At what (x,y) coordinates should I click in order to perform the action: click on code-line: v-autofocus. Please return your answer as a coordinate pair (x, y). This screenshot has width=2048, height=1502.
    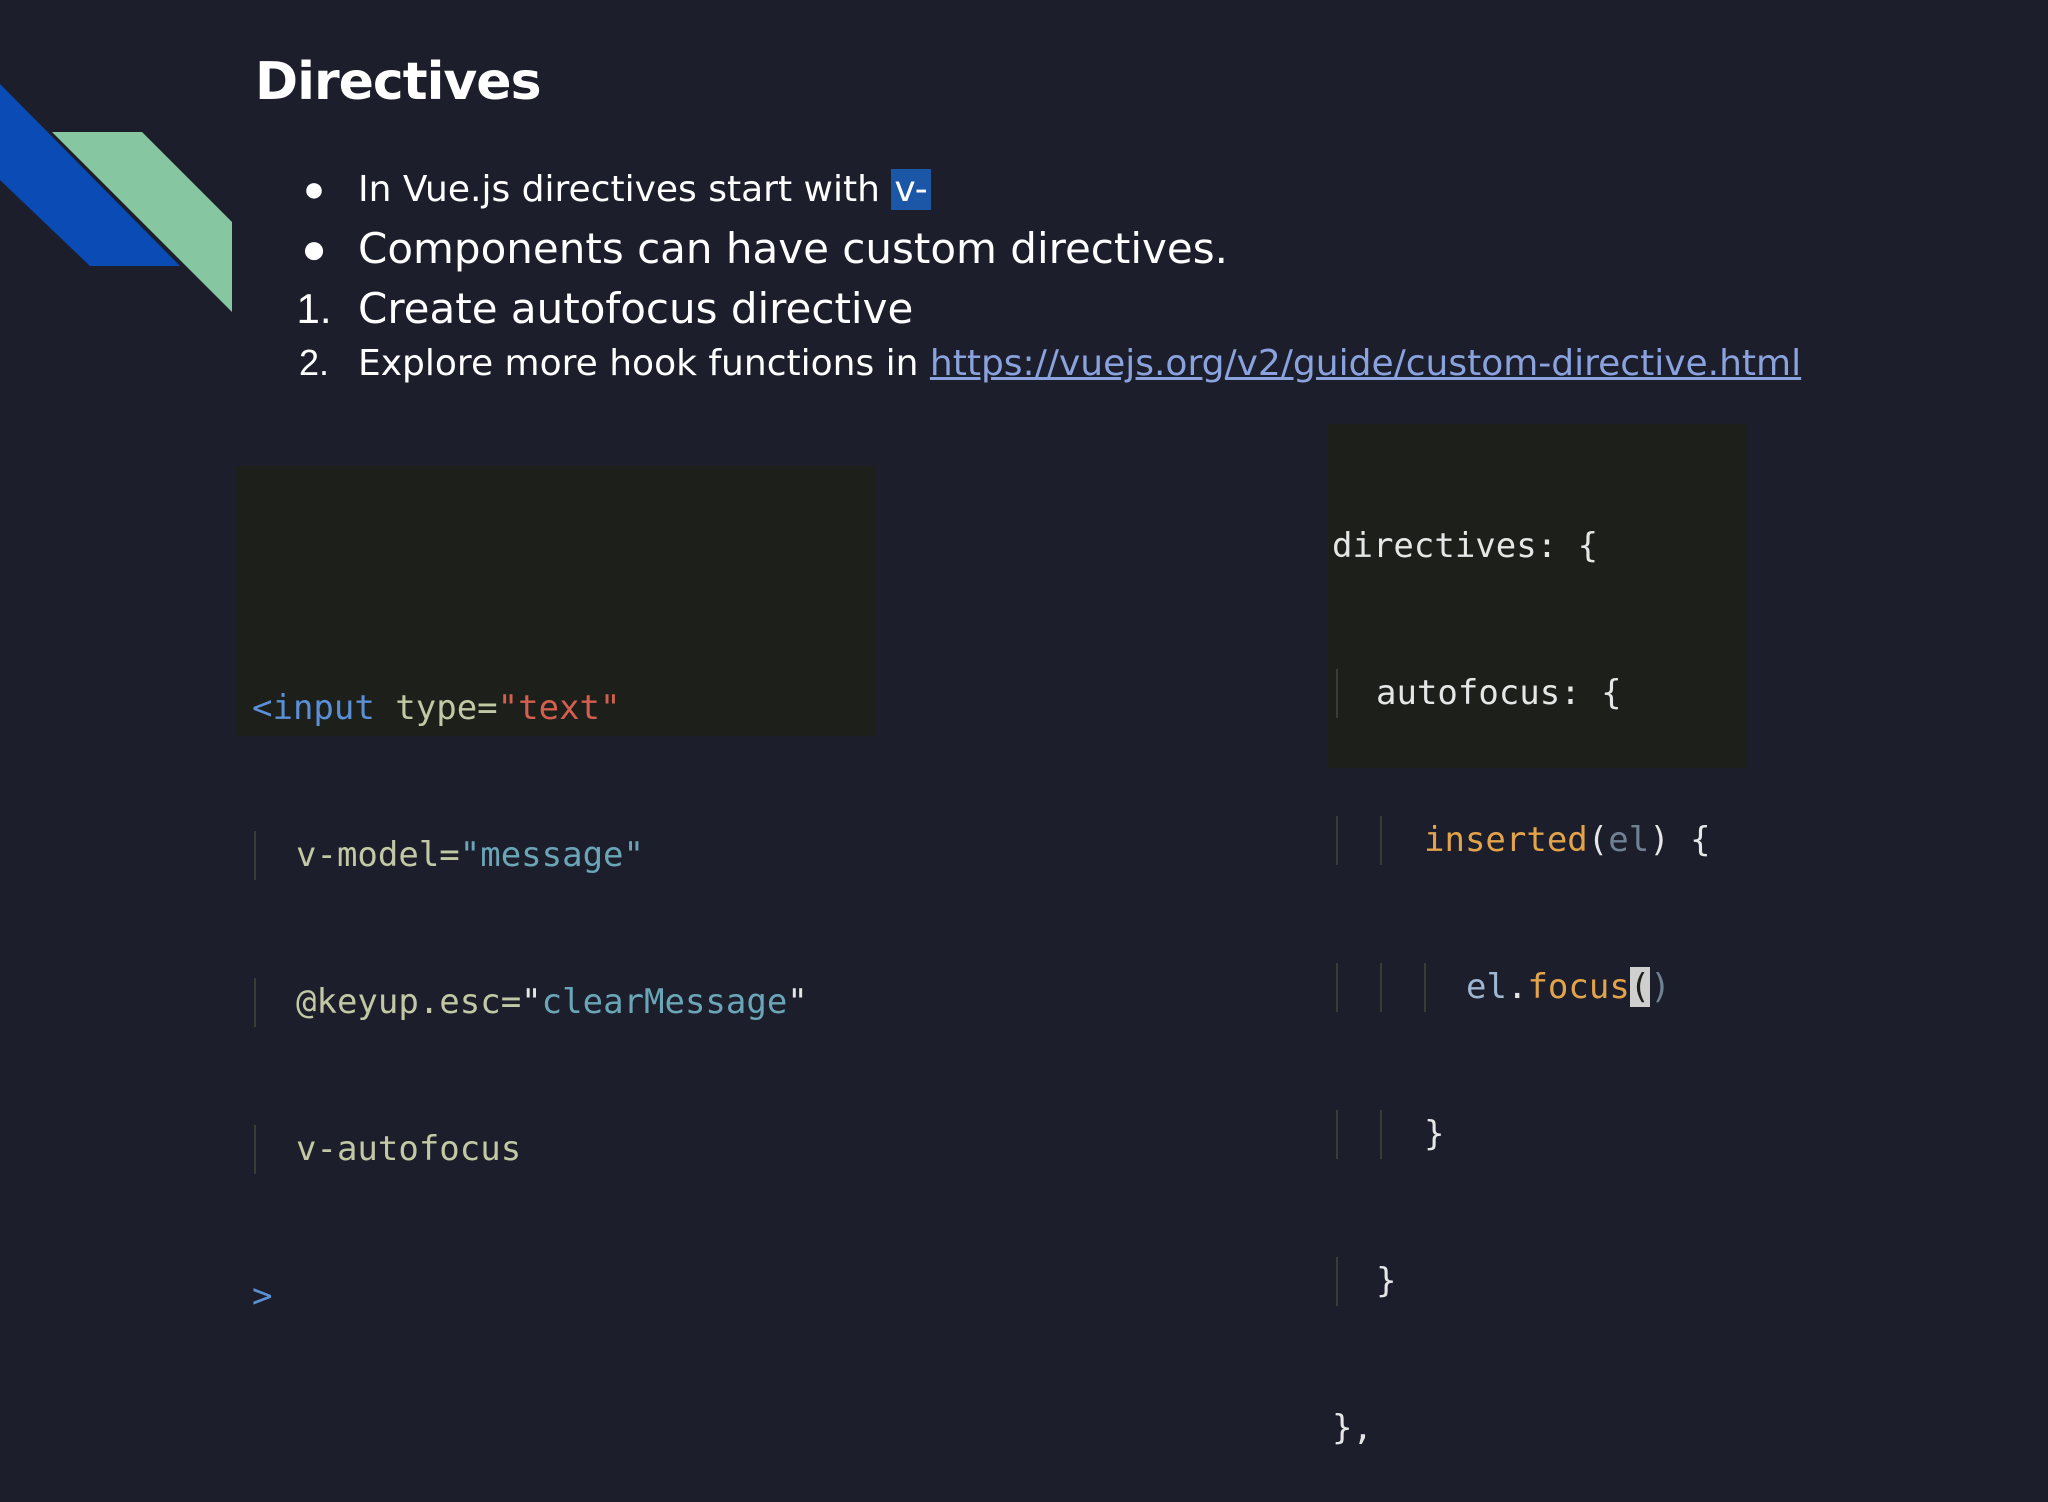
    Looking at the image, I should click on (556, 1149).